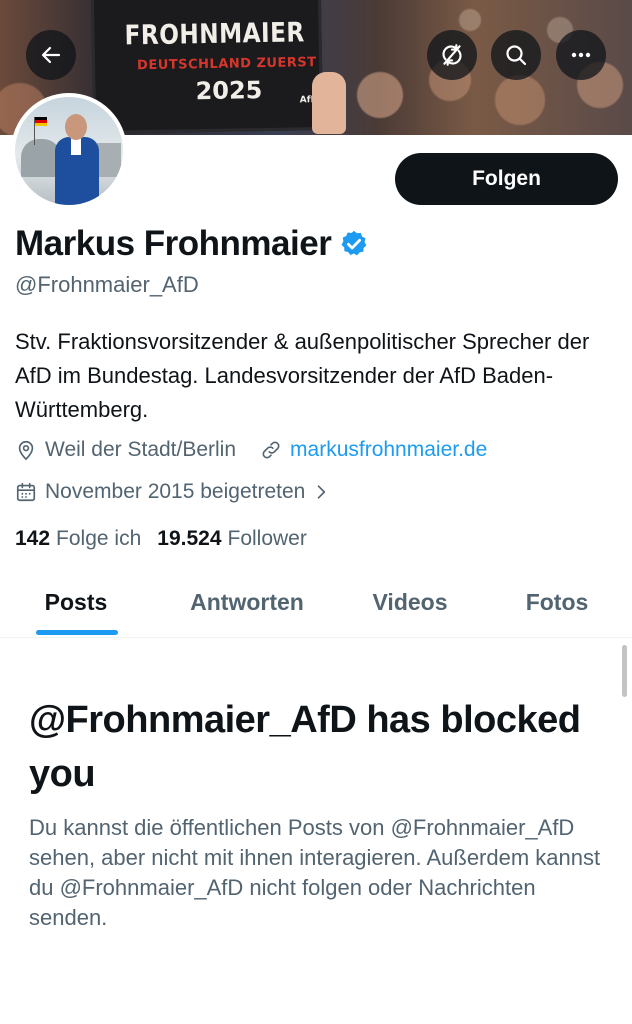 Image resolution: width=632 pixels, height=1024 pixels. Describe the element at coordinates (173, 243) in the screenshot. I see `profile-name: Markus Frohnmaier` at that location.